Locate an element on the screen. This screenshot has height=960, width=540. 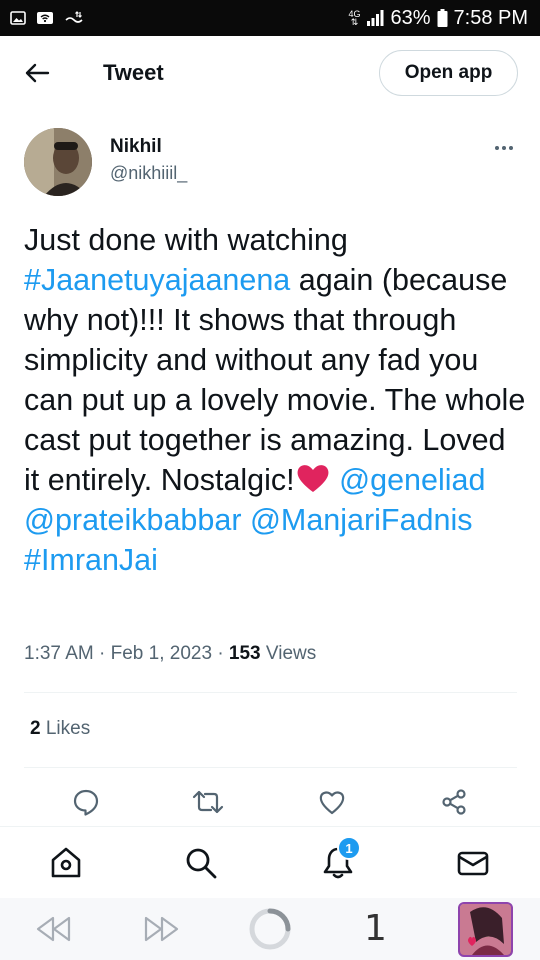
views-count: 153 is located at coordinates (244, 653).